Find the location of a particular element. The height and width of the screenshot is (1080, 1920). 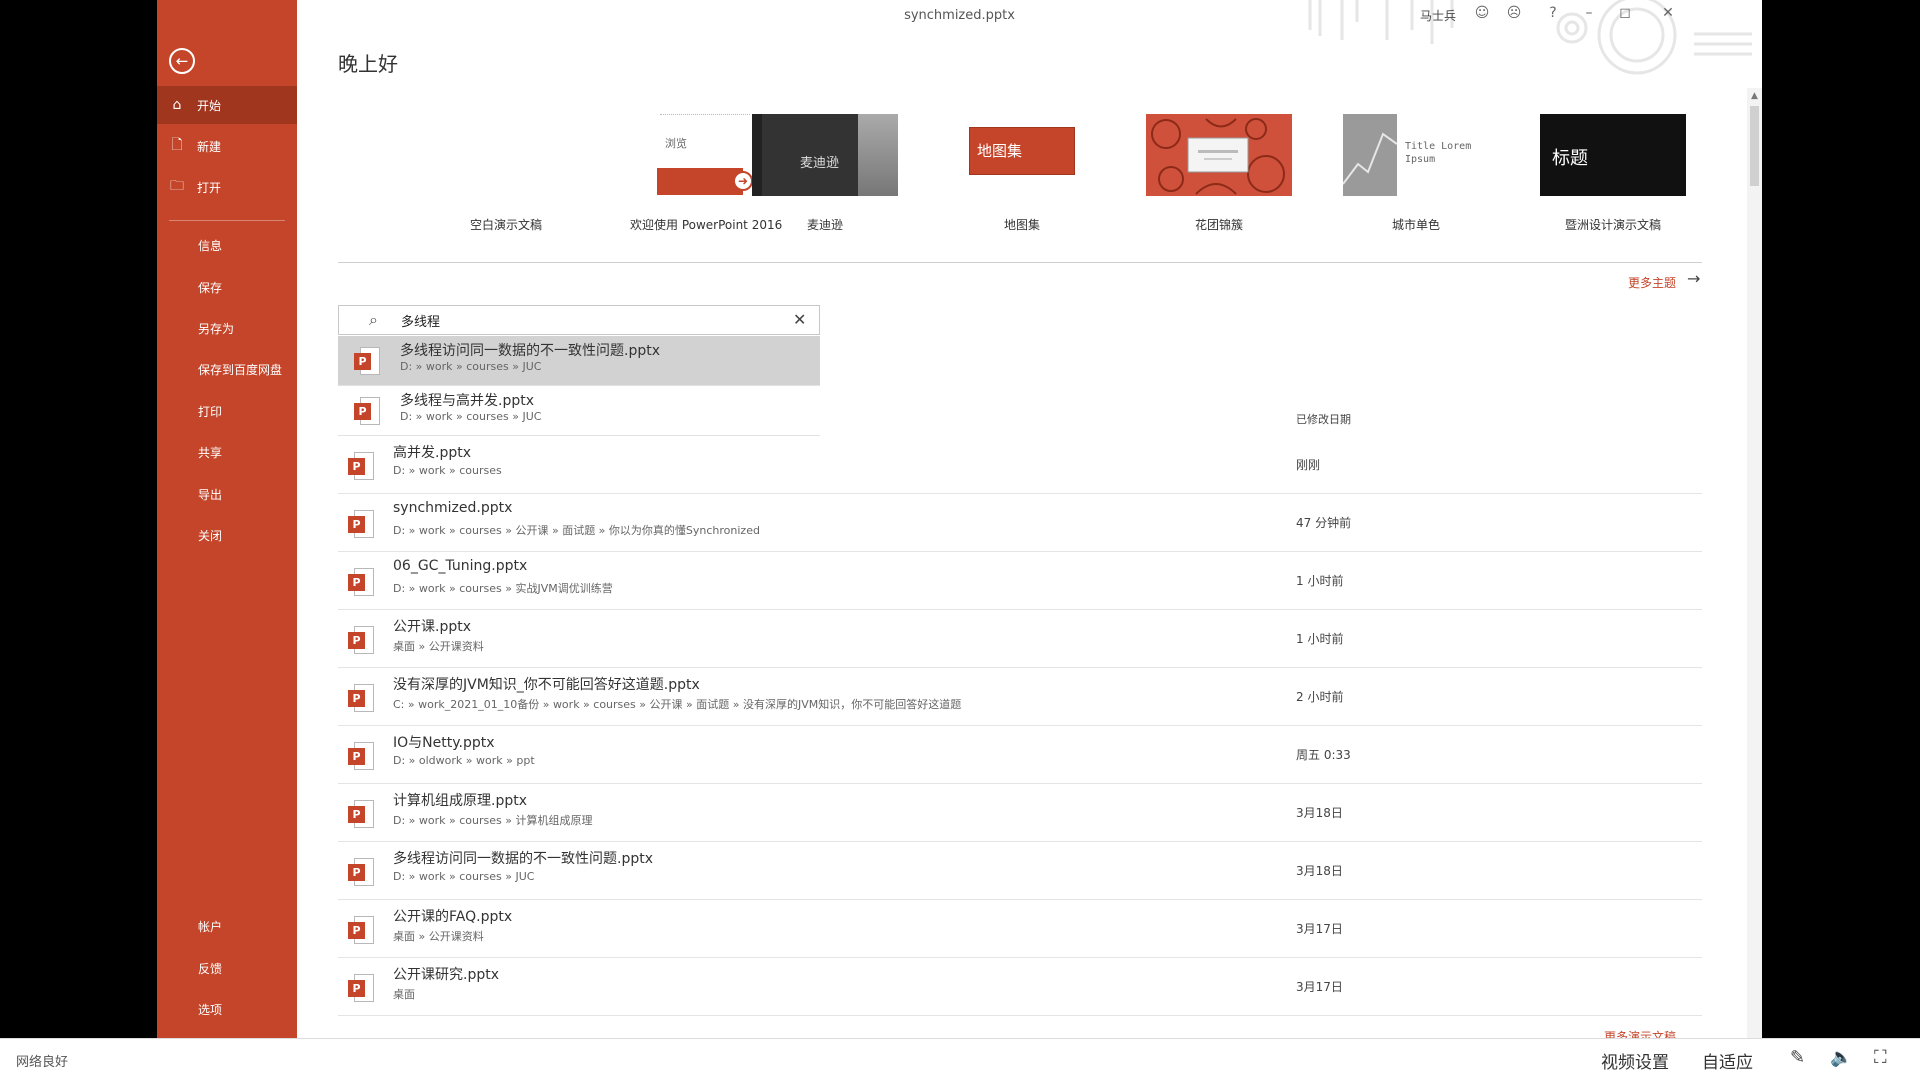

pen-icon: ✎ is located at coordinates (1797, 1057).